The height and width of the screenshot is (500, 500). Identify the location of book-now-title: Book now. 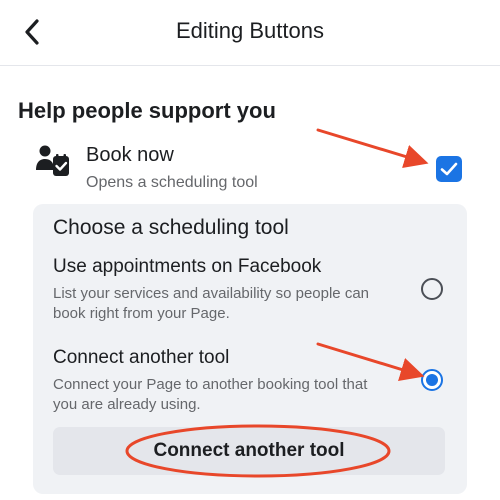
(130, 155).